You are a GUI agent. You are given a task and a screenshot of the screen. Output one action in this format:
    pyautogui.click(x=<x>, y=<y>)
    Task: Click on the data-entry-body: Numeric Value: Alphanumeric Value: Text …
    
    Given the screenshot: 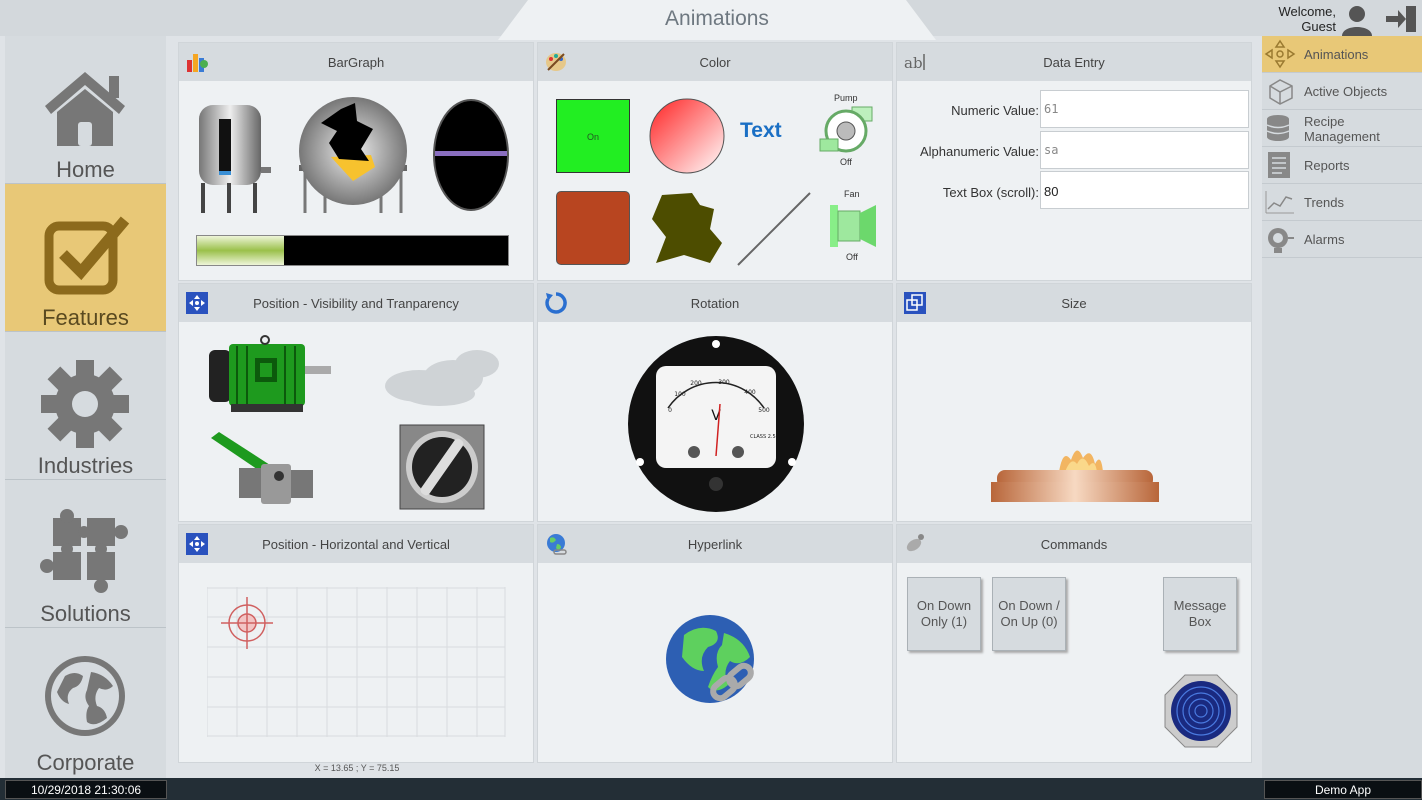 What is the action you would take?
    pyautogui.click(x=1074, y=181)
    